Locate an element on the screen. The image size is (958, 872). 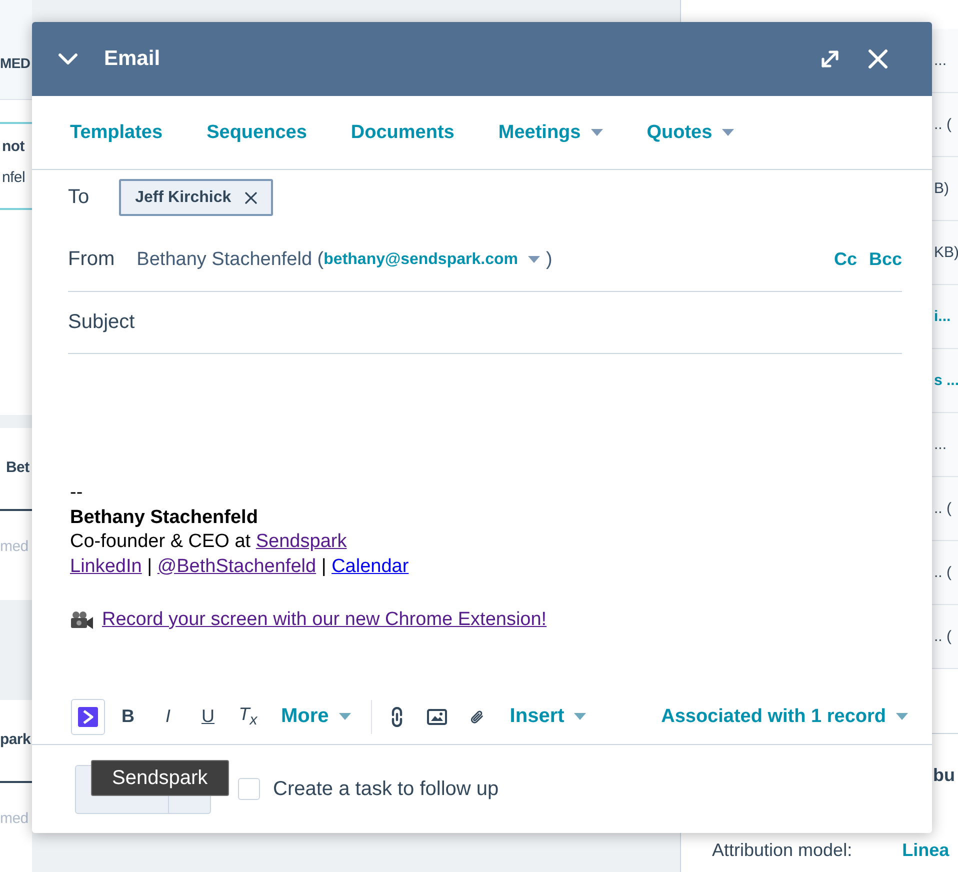
item-title: park is located at coordinates (16, 740).